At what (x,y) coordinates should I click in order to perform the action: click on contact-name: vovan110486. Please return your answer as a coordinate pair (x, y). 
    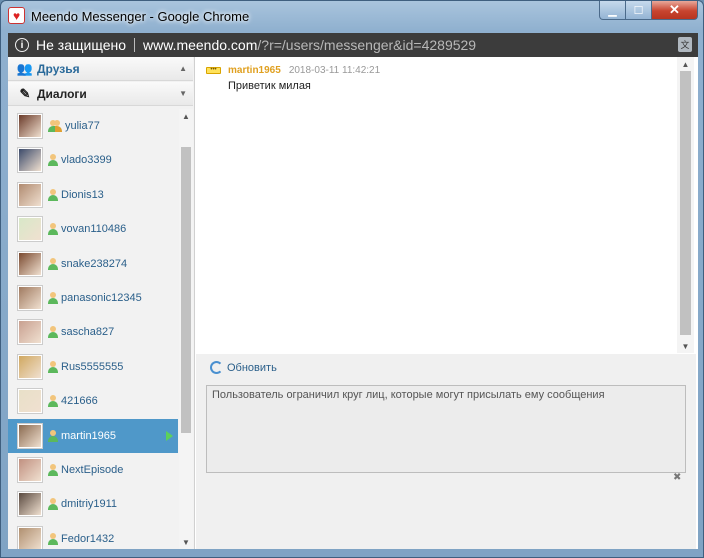
    Looking at the image, I should click on (93, 229).